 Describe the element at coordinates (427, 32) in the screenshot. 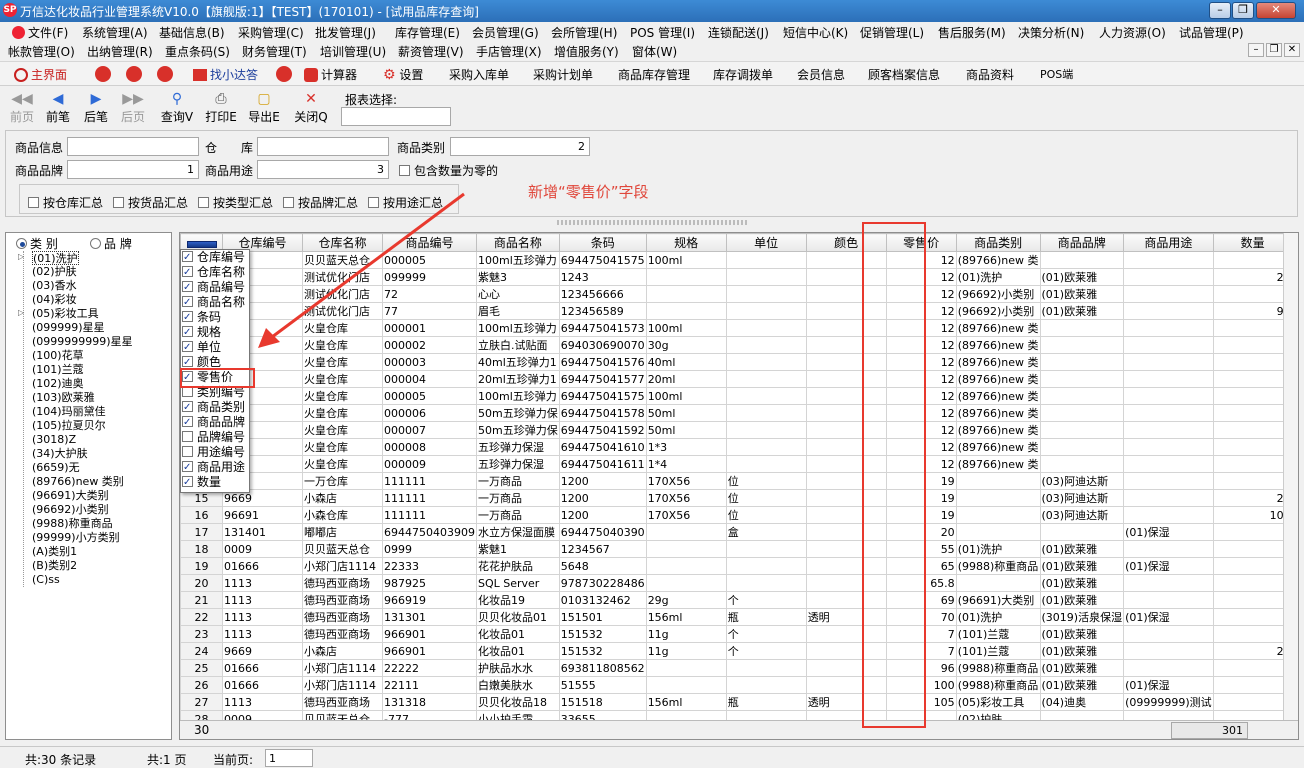

I see `menu-inventory: 库存管理(E)` at that location.